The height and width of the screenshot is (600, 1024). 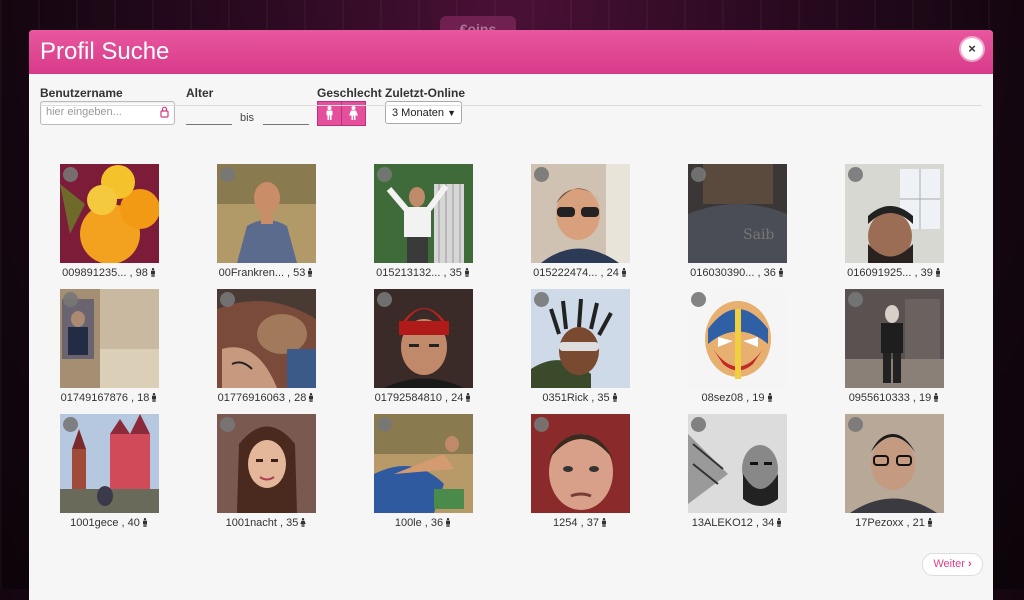 What do you see at coordinates (408, 398) in the screenshot?
I see `profile-username: 01792584810` at bounding box center [408, 398].